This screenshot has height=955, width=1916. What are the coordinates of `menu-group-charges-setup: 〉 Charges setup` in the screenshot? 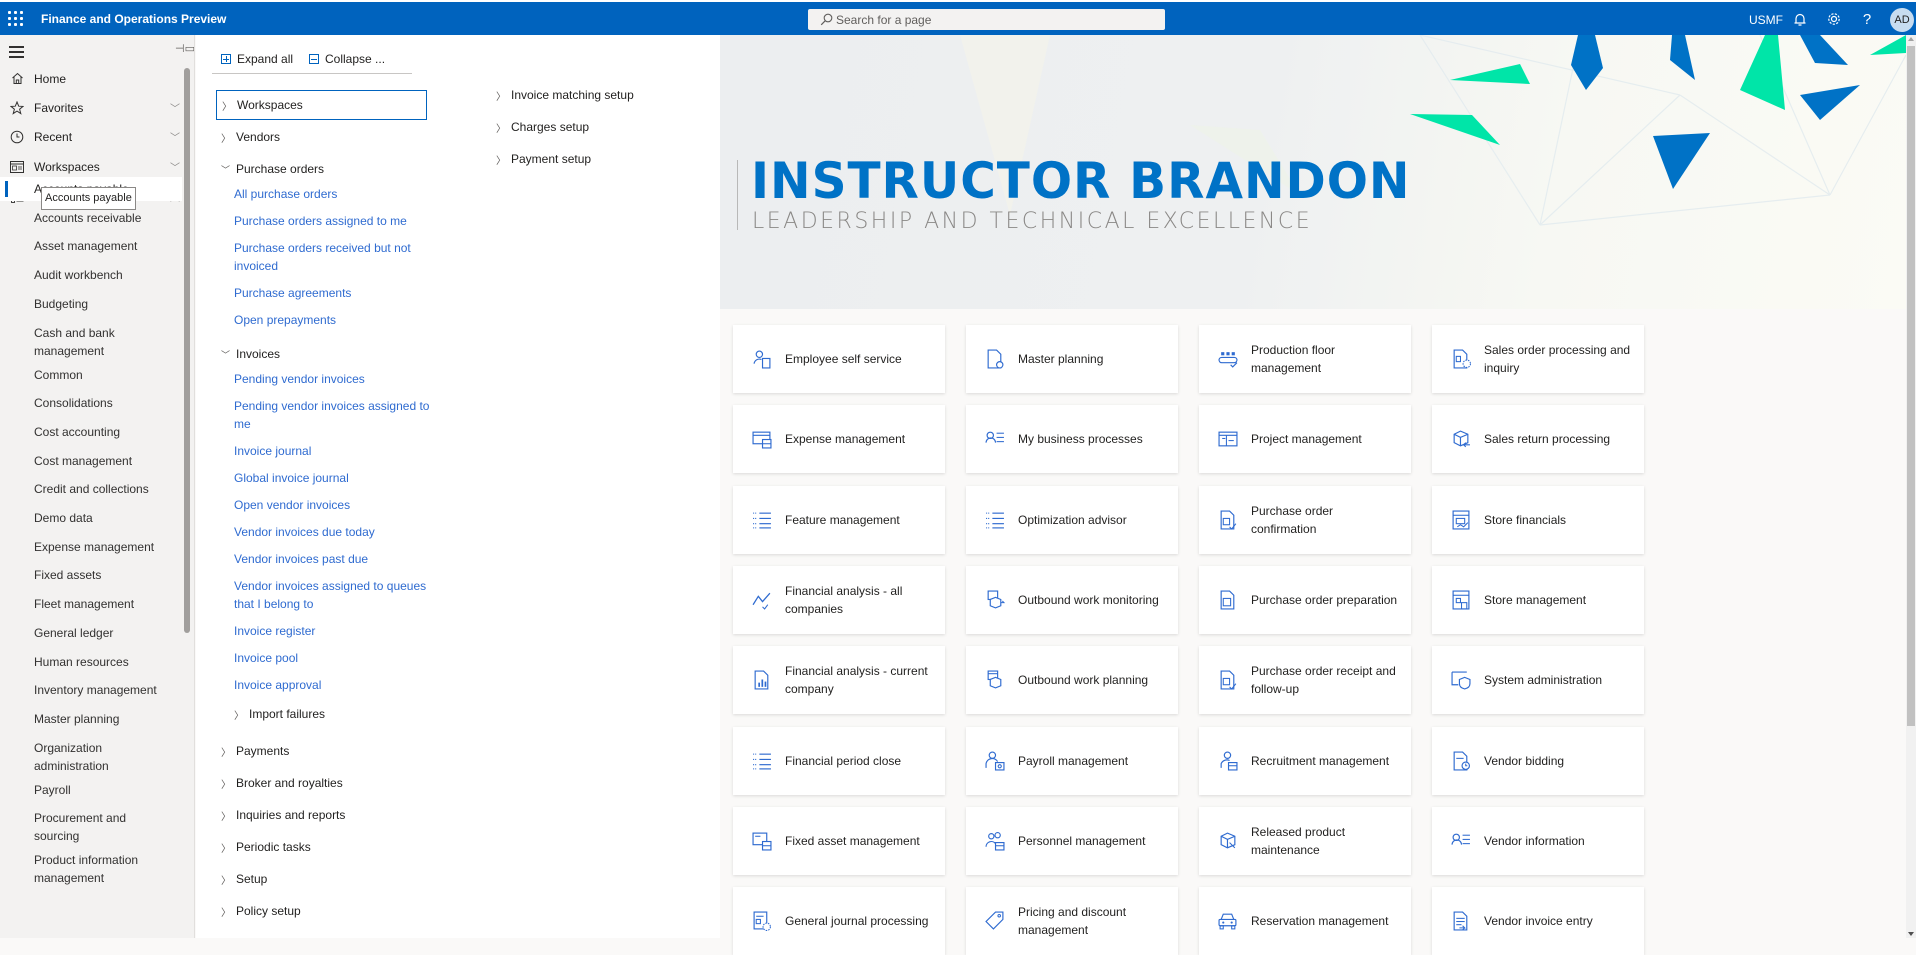 It's located at (542, 127).